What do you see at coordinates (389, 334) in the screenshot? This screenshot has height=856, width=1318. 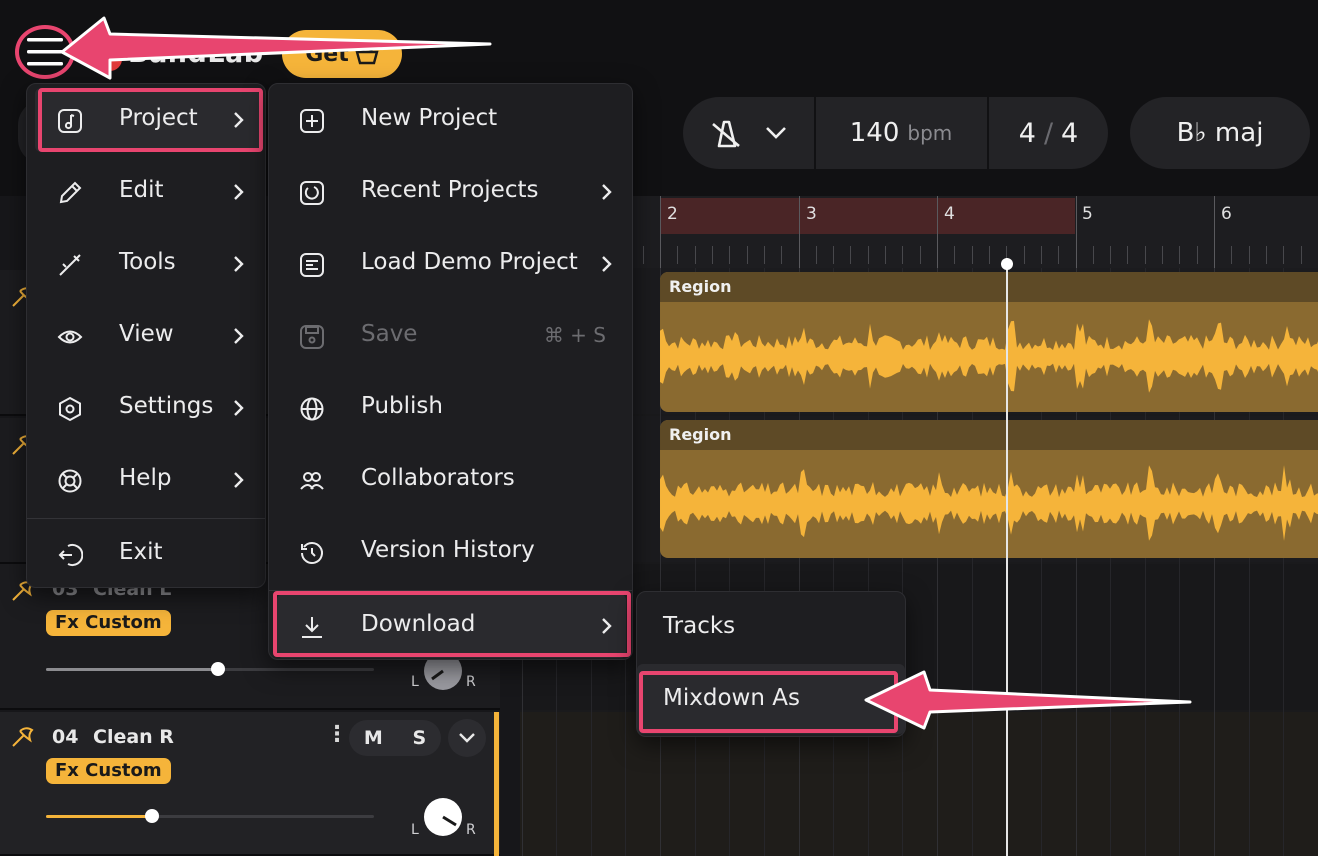 I see `menu-item-label: Save` at bounding box center [389, 334].